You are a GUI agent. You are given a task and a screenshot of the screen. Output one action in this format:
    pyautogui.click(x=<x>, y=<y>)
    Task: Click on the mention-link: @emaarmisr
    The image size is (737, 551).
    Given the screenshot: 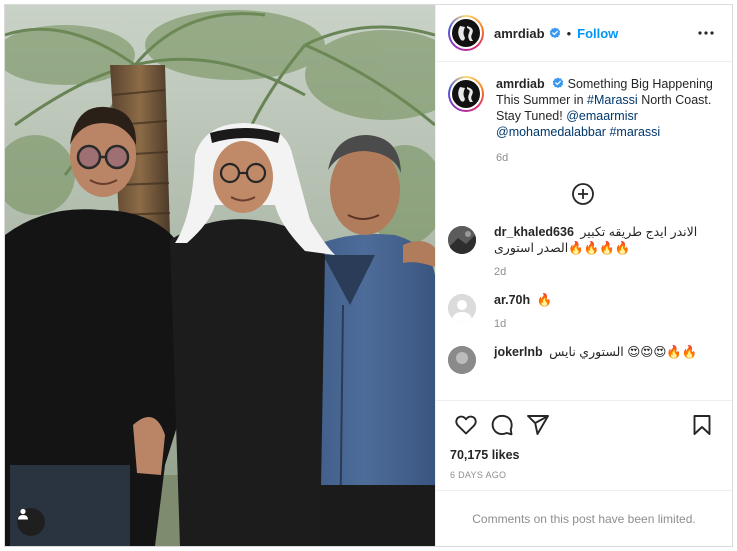 What is the action you would take?
    pyautogui.click(x=602, y=116)
    